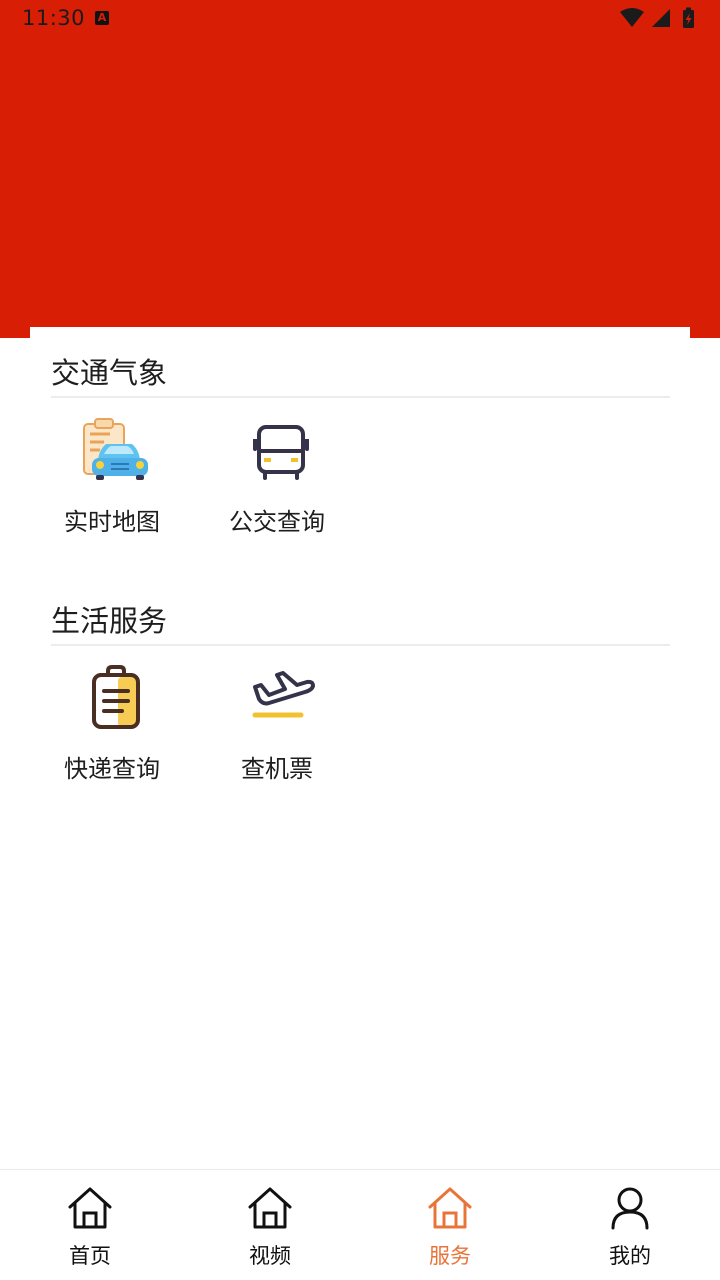  I want to click on status-icons, so click(657, 17).